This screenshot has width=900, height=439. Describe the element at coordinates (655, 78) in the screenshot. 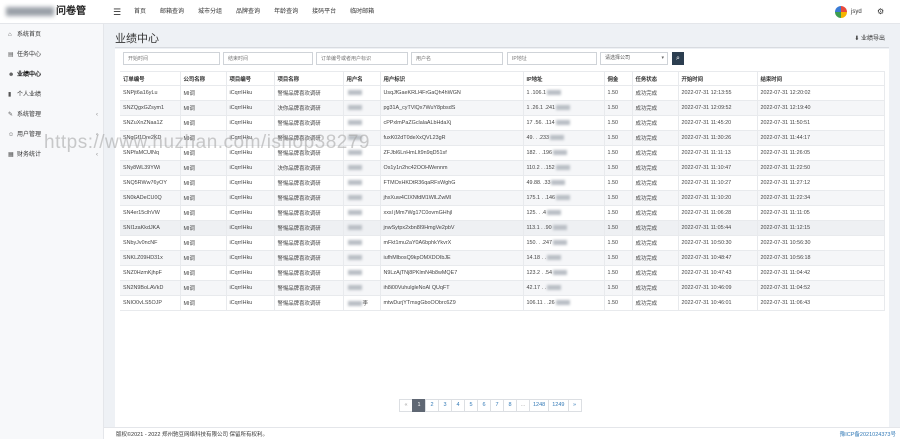

I see `column-header: 任务状态` at that location.